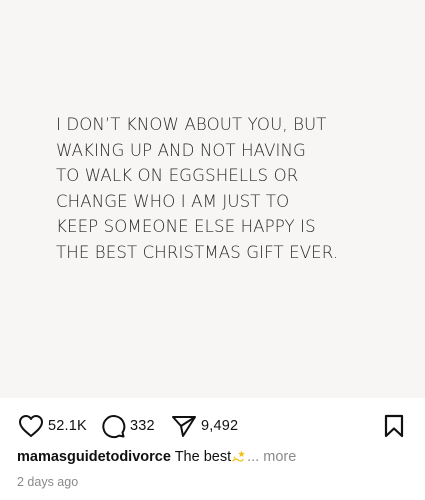 This screenshot has height=500, width=425. What do you see at coordinates (31, 426) in the screenshot?
I see `heart-icon` at bounding box center [31, 426].